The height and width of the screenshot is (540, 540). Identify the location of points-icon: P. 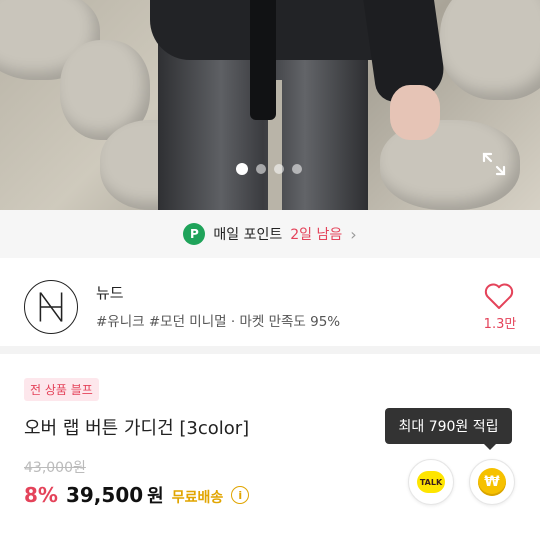
(194, 234).